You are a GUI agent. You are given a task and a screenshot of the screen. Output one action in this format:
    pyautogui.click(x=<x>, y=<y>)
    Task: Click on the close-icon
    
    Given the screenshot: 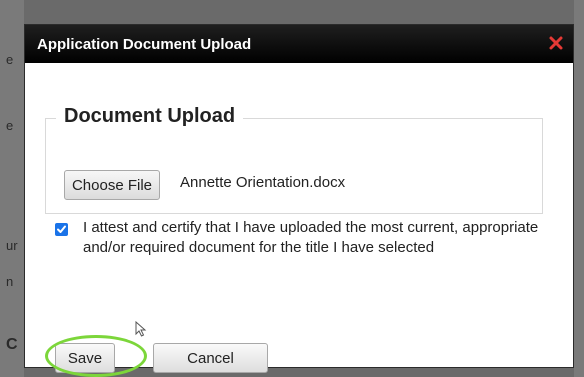 What is the action you would take?
    pyautogui.click(x=556, y=43)
    